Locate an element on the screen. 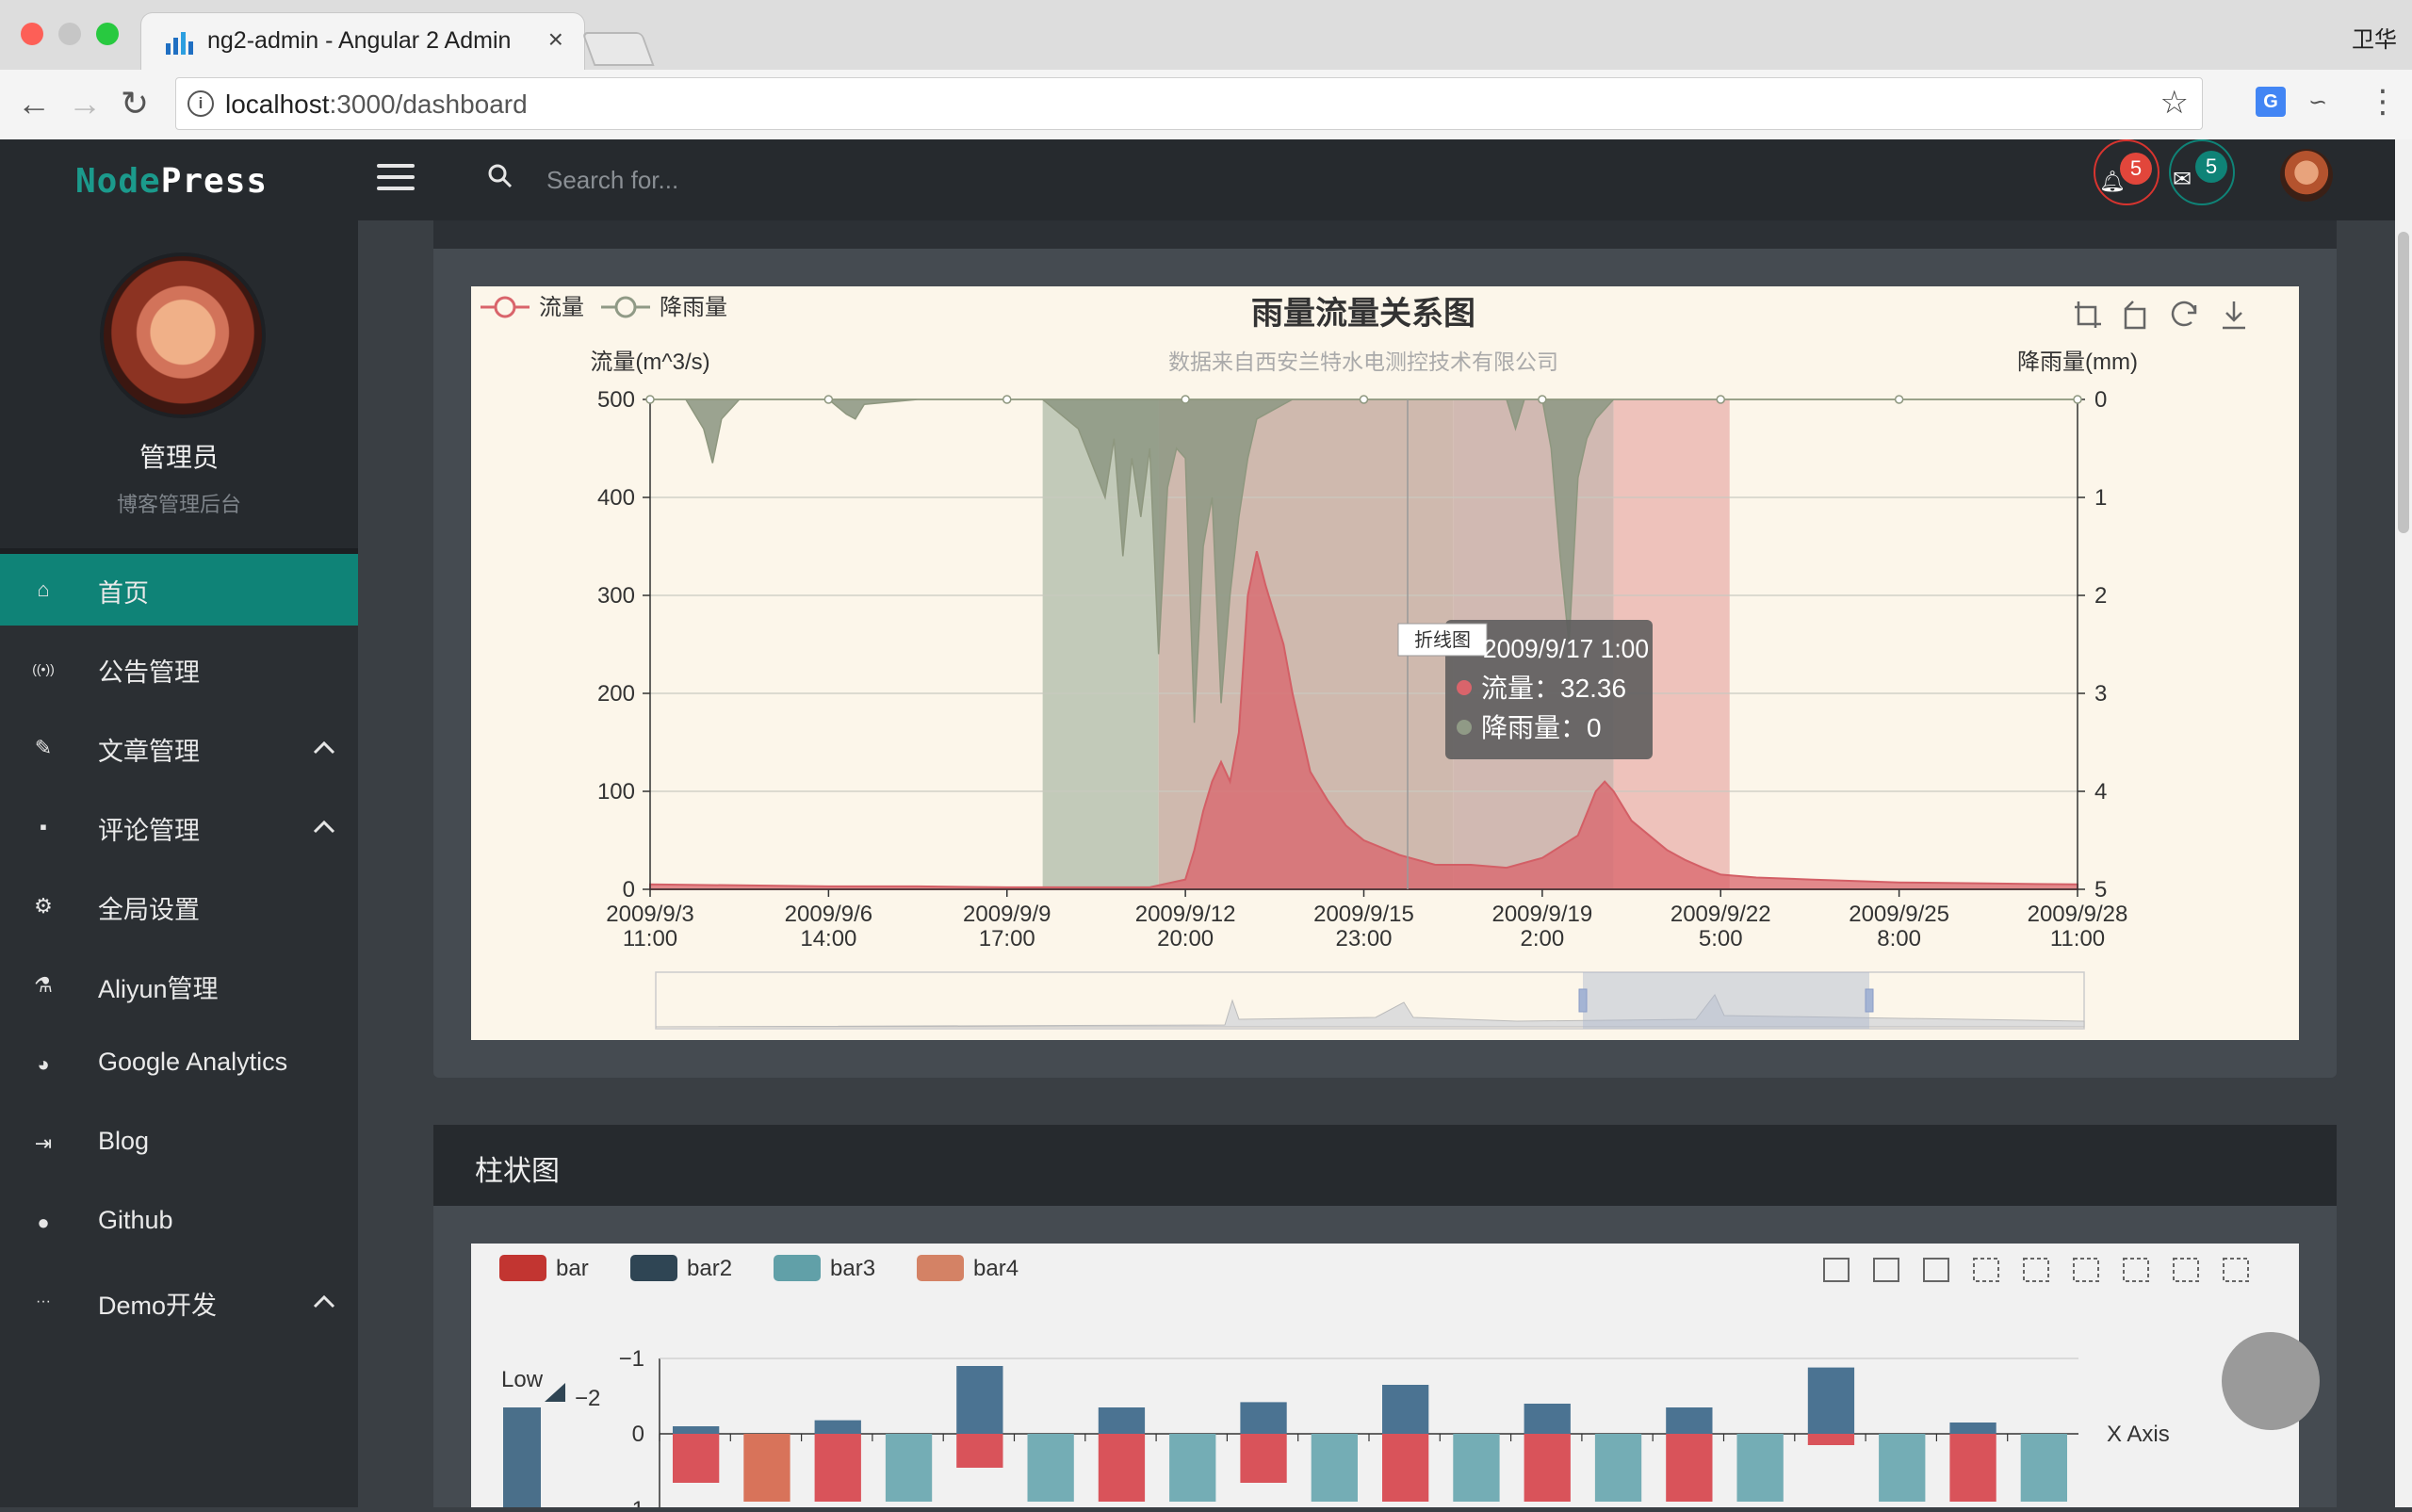  messages-button: ✉ 5 is located at coordinates (2202, 172).